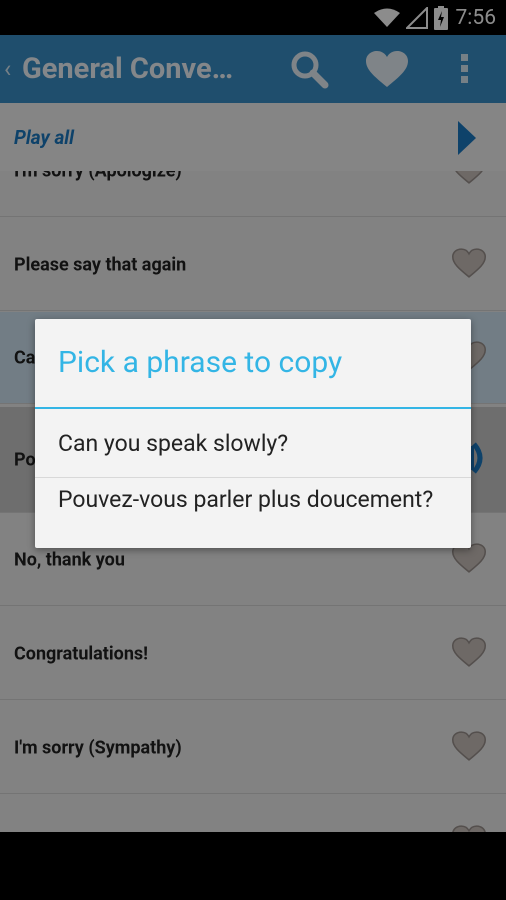 The image size is (506, 900). What do you see at coordinates (253, 443) in the screenshot?
I see `dialog-option-english: Can you speak slowly?` at bounding box center [253, 443].